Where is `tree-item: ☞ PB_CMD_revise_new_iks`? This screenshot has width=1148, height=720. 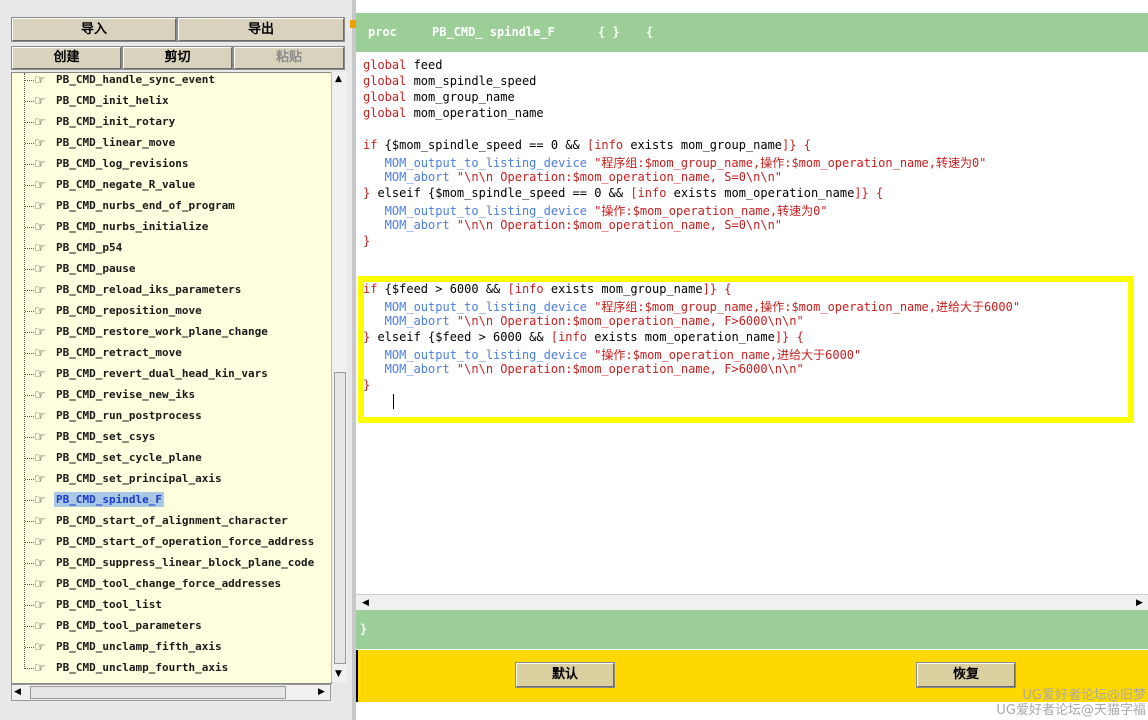
tree-item: ☞ PB_CMD_revise_new_iks is located at coordinates (171, 395).